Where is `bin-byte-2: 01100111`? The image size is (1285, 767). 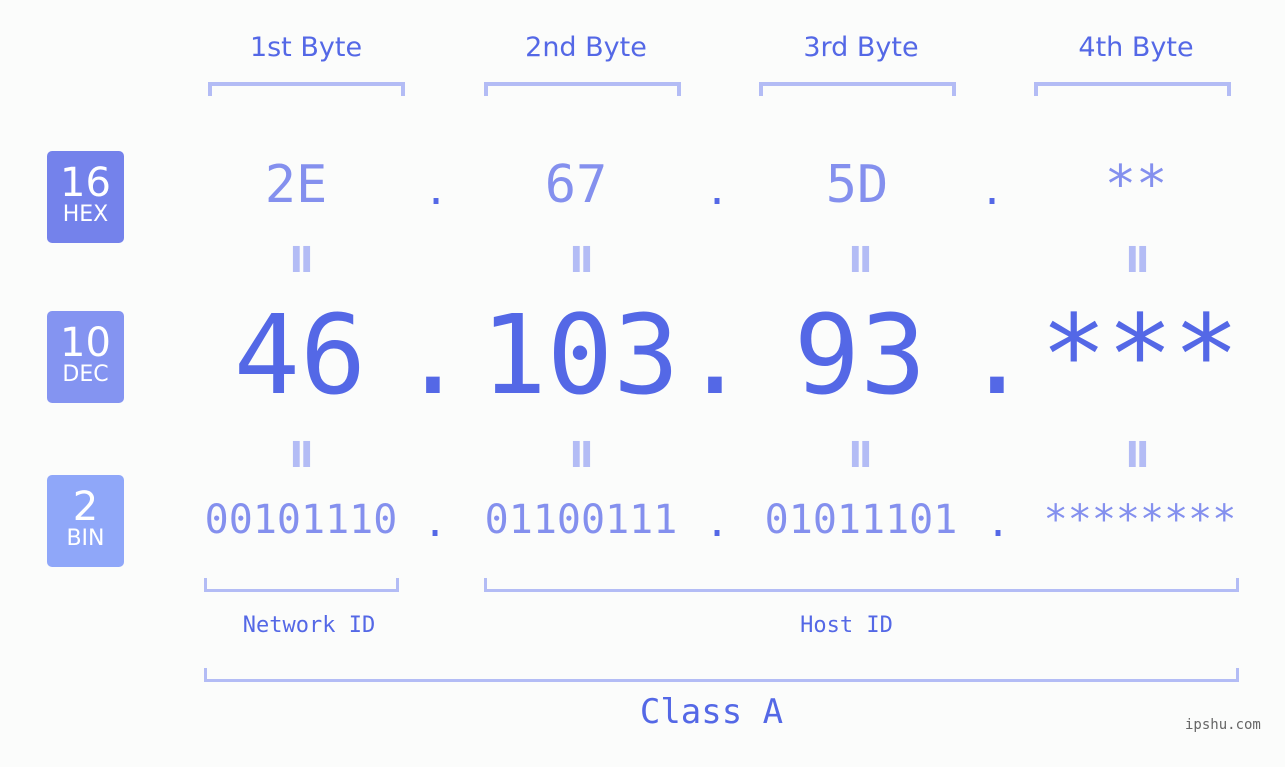
bin-byte-2: 01100111 is located at coordinates (581, 520).